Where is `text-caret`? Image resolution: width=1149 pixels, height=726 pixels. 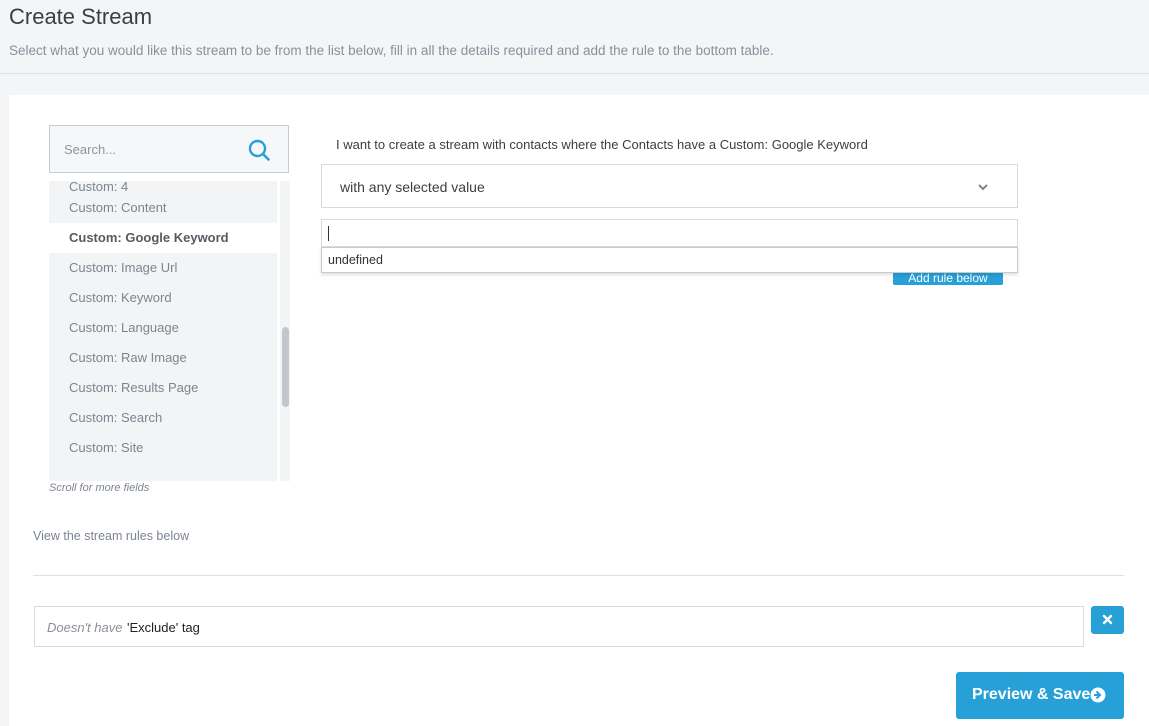 text-caret is located at coordinates (328, 233).